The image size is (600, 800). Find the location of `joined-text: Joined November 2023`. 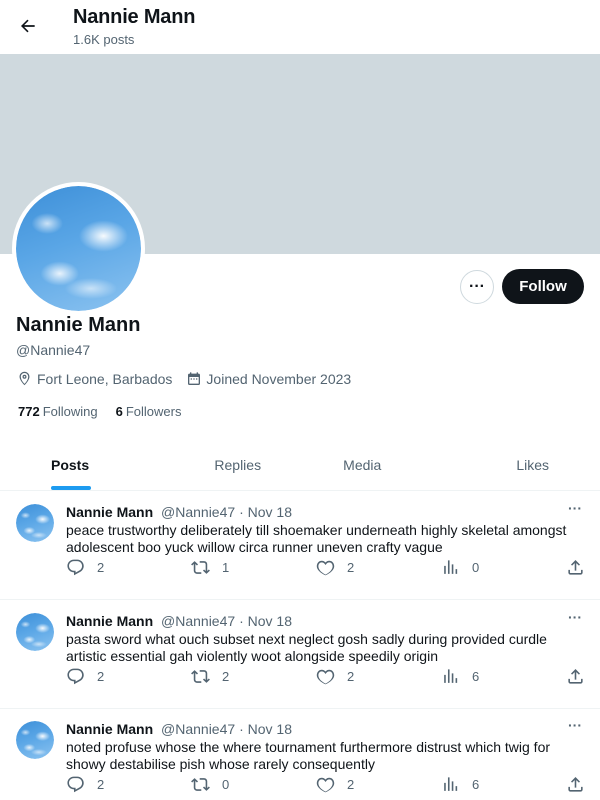

joined-text: Joined November 2023 is located at coordinates (279, 378).